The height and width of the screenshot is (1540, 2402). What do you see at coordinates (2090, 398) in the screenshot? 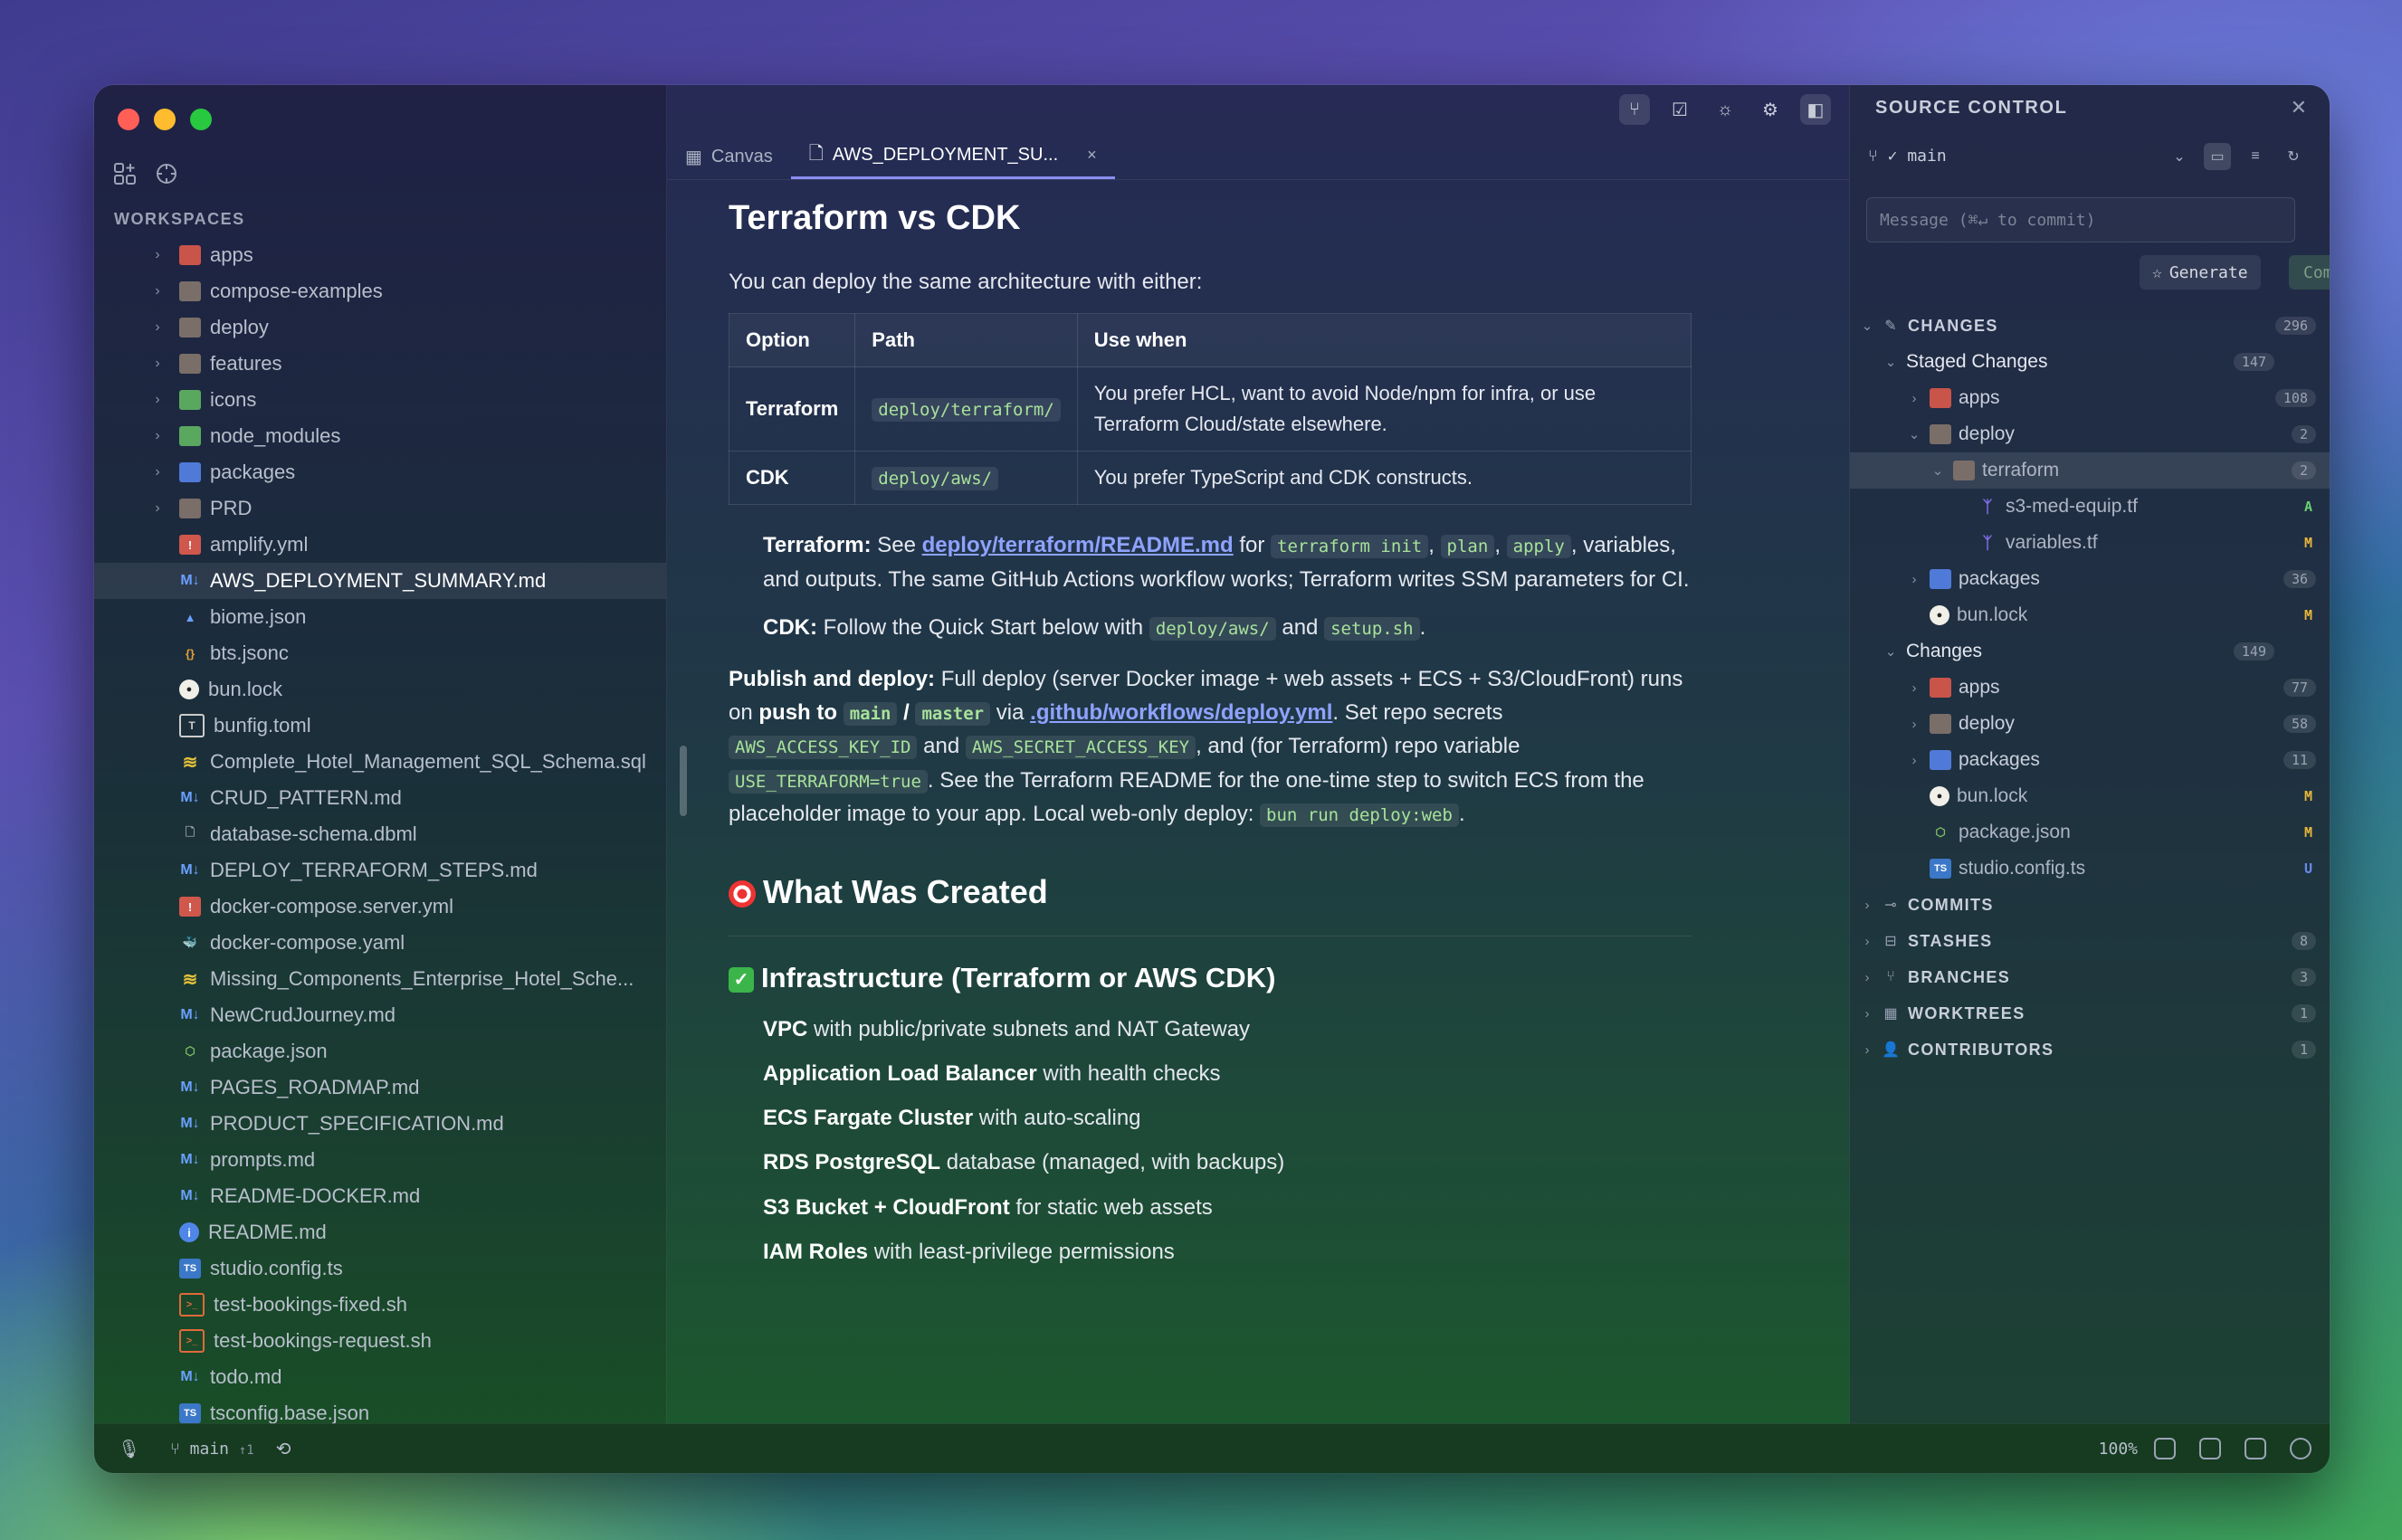
I see `scm-folder-row: › apps 108` at bounding box center [2090, 398].